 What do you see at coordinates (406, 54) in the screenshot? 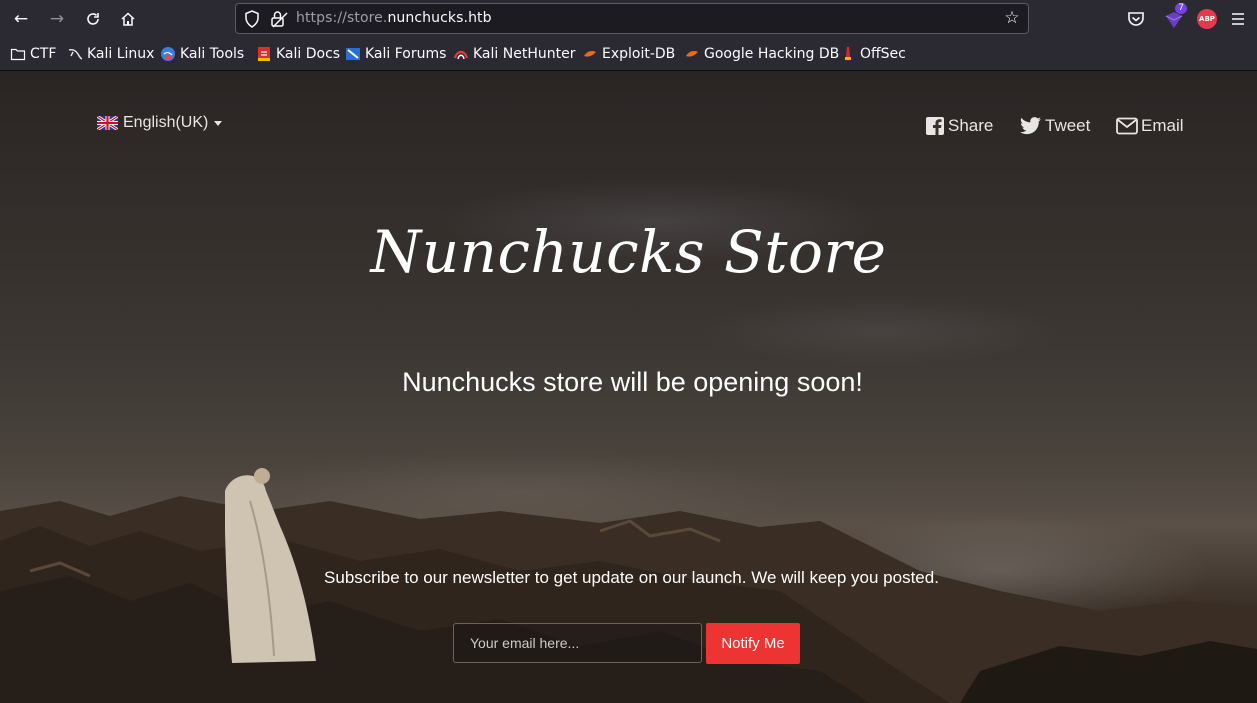
I see `bookmark-label: Kali Forums` at bounding box center [406, 54].